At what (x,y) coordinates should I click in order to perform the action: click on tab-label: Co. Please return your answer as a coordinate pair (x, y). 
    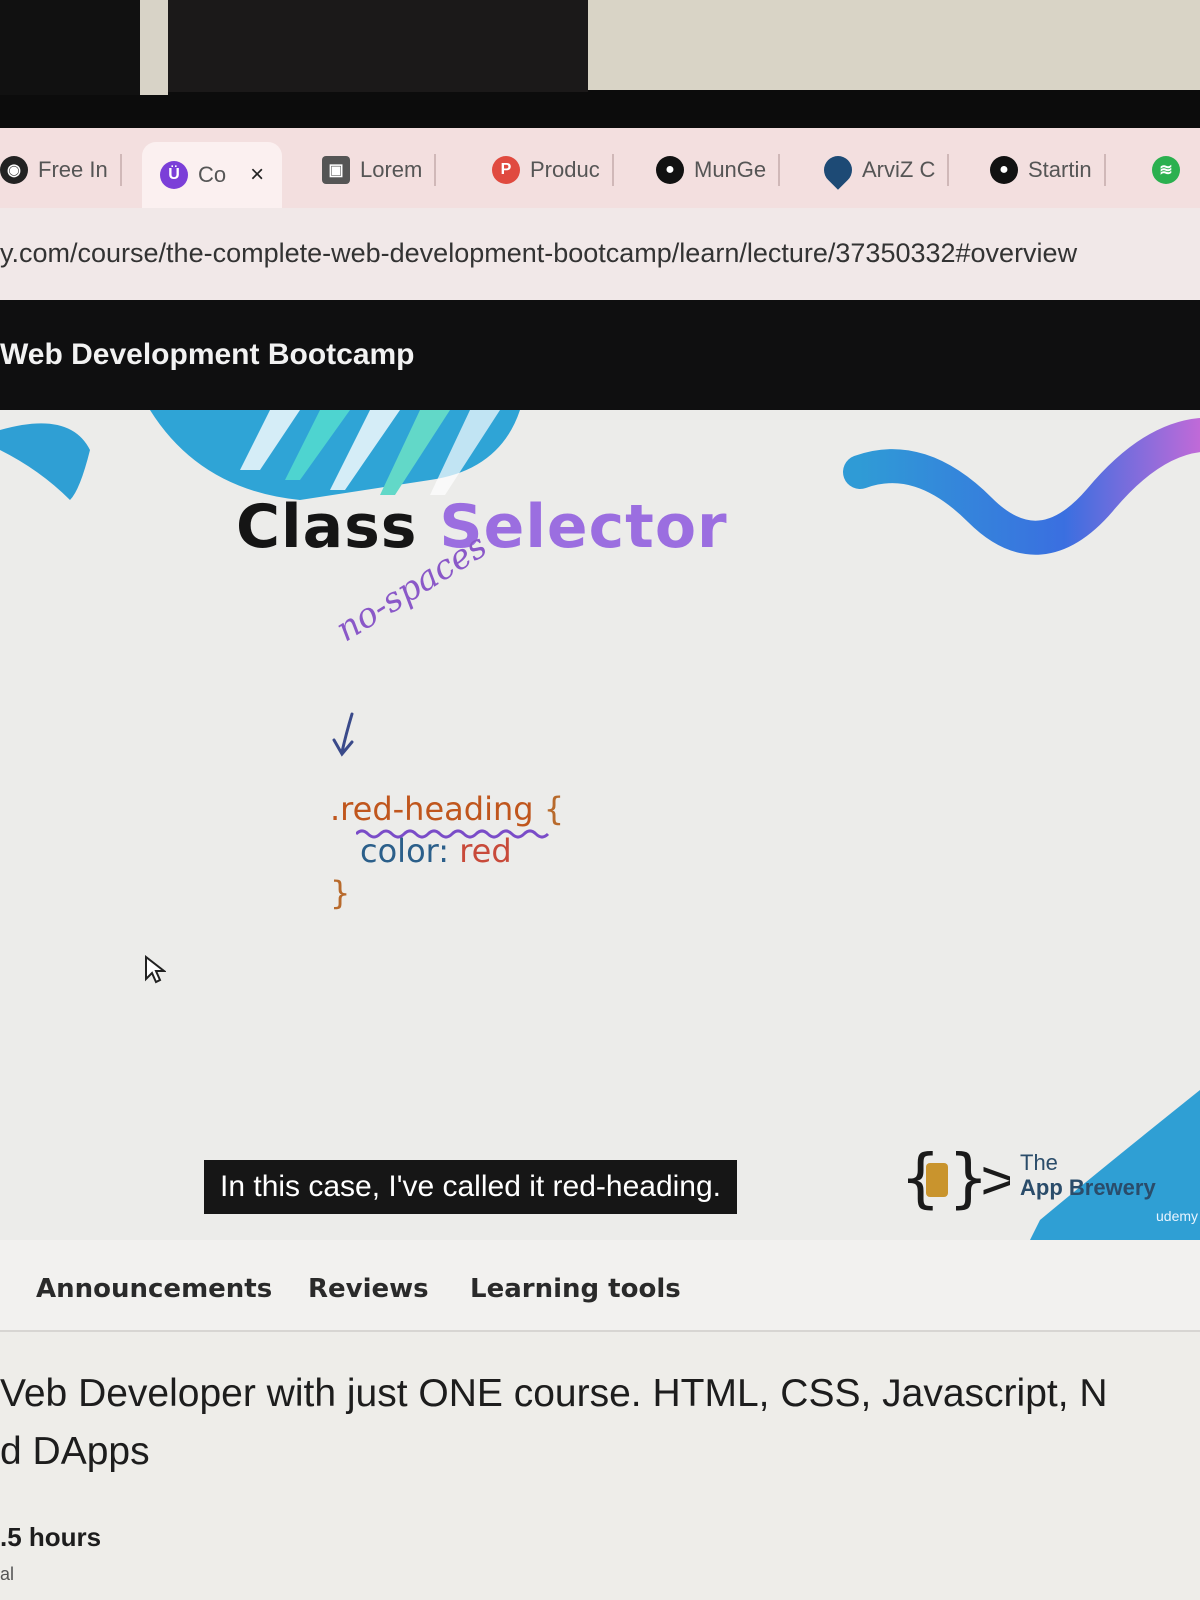
    Looking at the image, I should click on (212, 174).